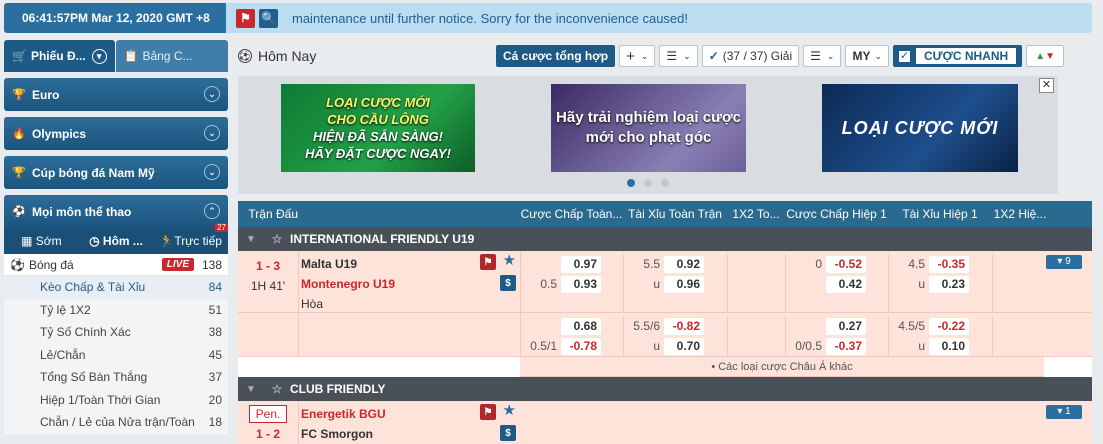 The image size is (1103, 444). Describe the element at coordinates (958, 56) in the screenshot. I see `quick-bet-toggle: ✓ CƯỢC NHANH` at that location.